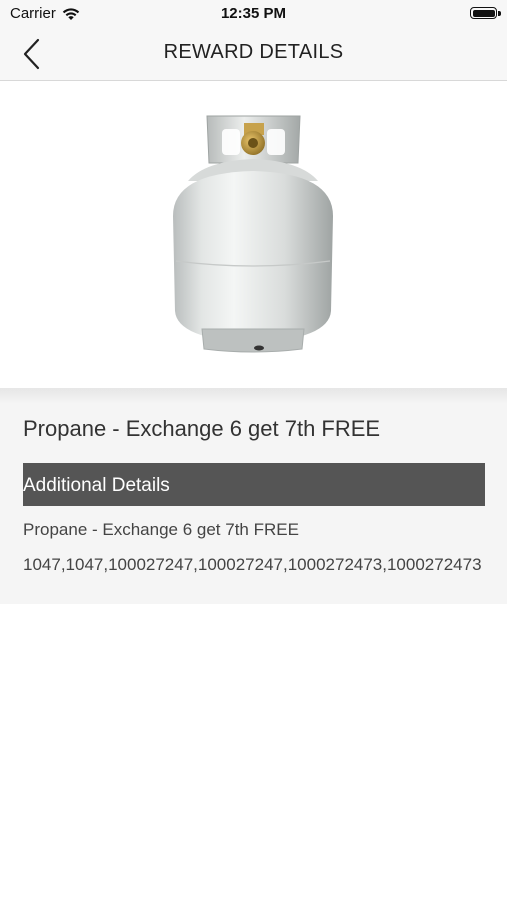 Image resolution: width=507 pixels, height=900 pixels. Describe the element at coordinates (254, 484) in the screenshot. I see `additional-details-header: Additional Details` at that location.